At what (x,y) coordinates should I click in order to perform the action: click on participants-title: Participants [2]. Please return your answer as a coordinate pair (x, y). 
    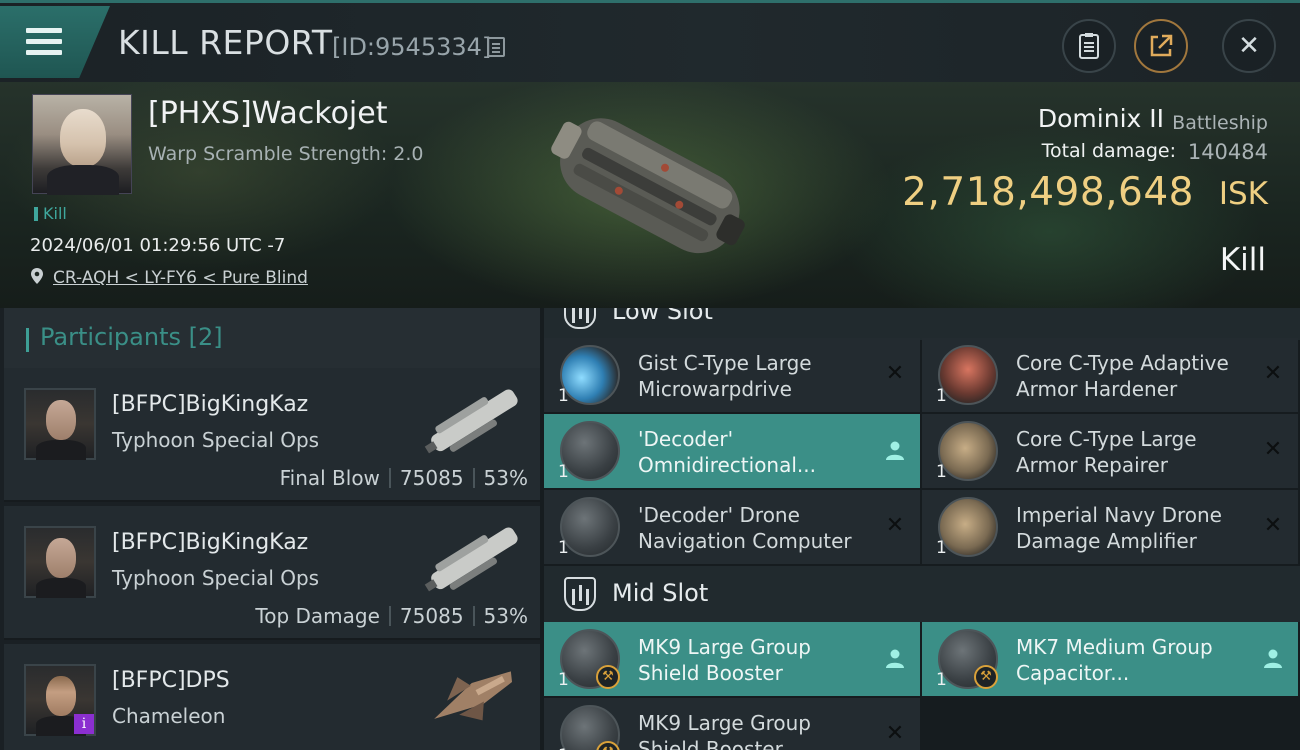
    Looking at the image, I should click on (131, 337).